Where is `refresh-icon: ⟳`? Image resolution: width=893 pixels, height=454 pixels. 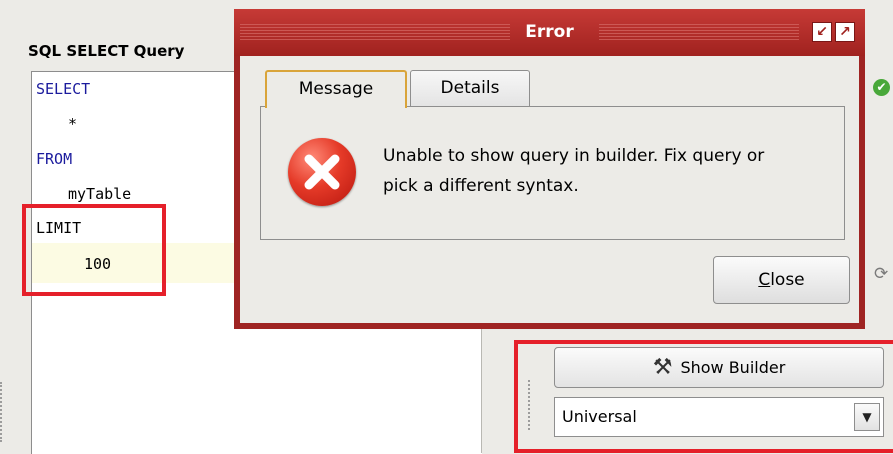
refresh-icon: ⟳ is located at coordinates (881, 274).